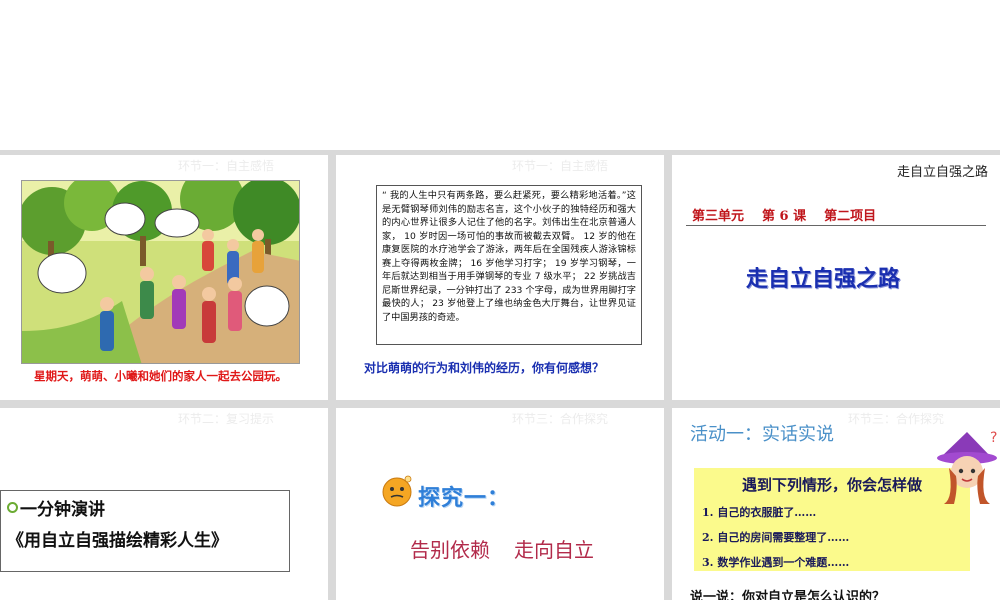 The width and height of the screenshot is (1000, 600). Describe the element at coordinates (831, 485) in the screenshot. I see `situation-heading: 遇到下列情形，你会怎样做` at that location.